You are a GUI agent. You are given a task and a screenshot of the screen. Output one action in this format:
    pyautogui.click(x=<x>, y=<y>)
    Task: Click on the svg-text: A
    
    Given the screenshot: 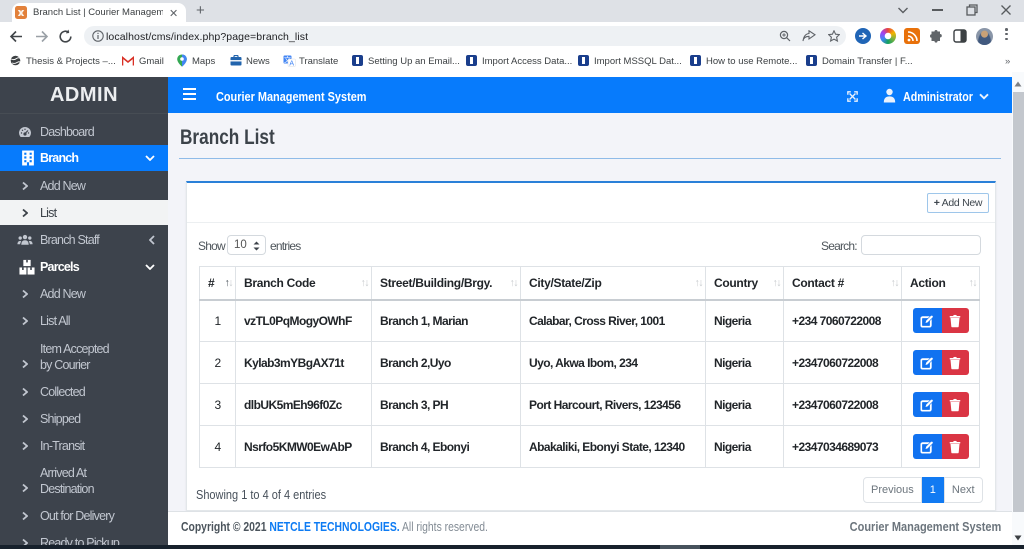 What is the action you would take?
    pyautogui.click(x=291, y=63)
    